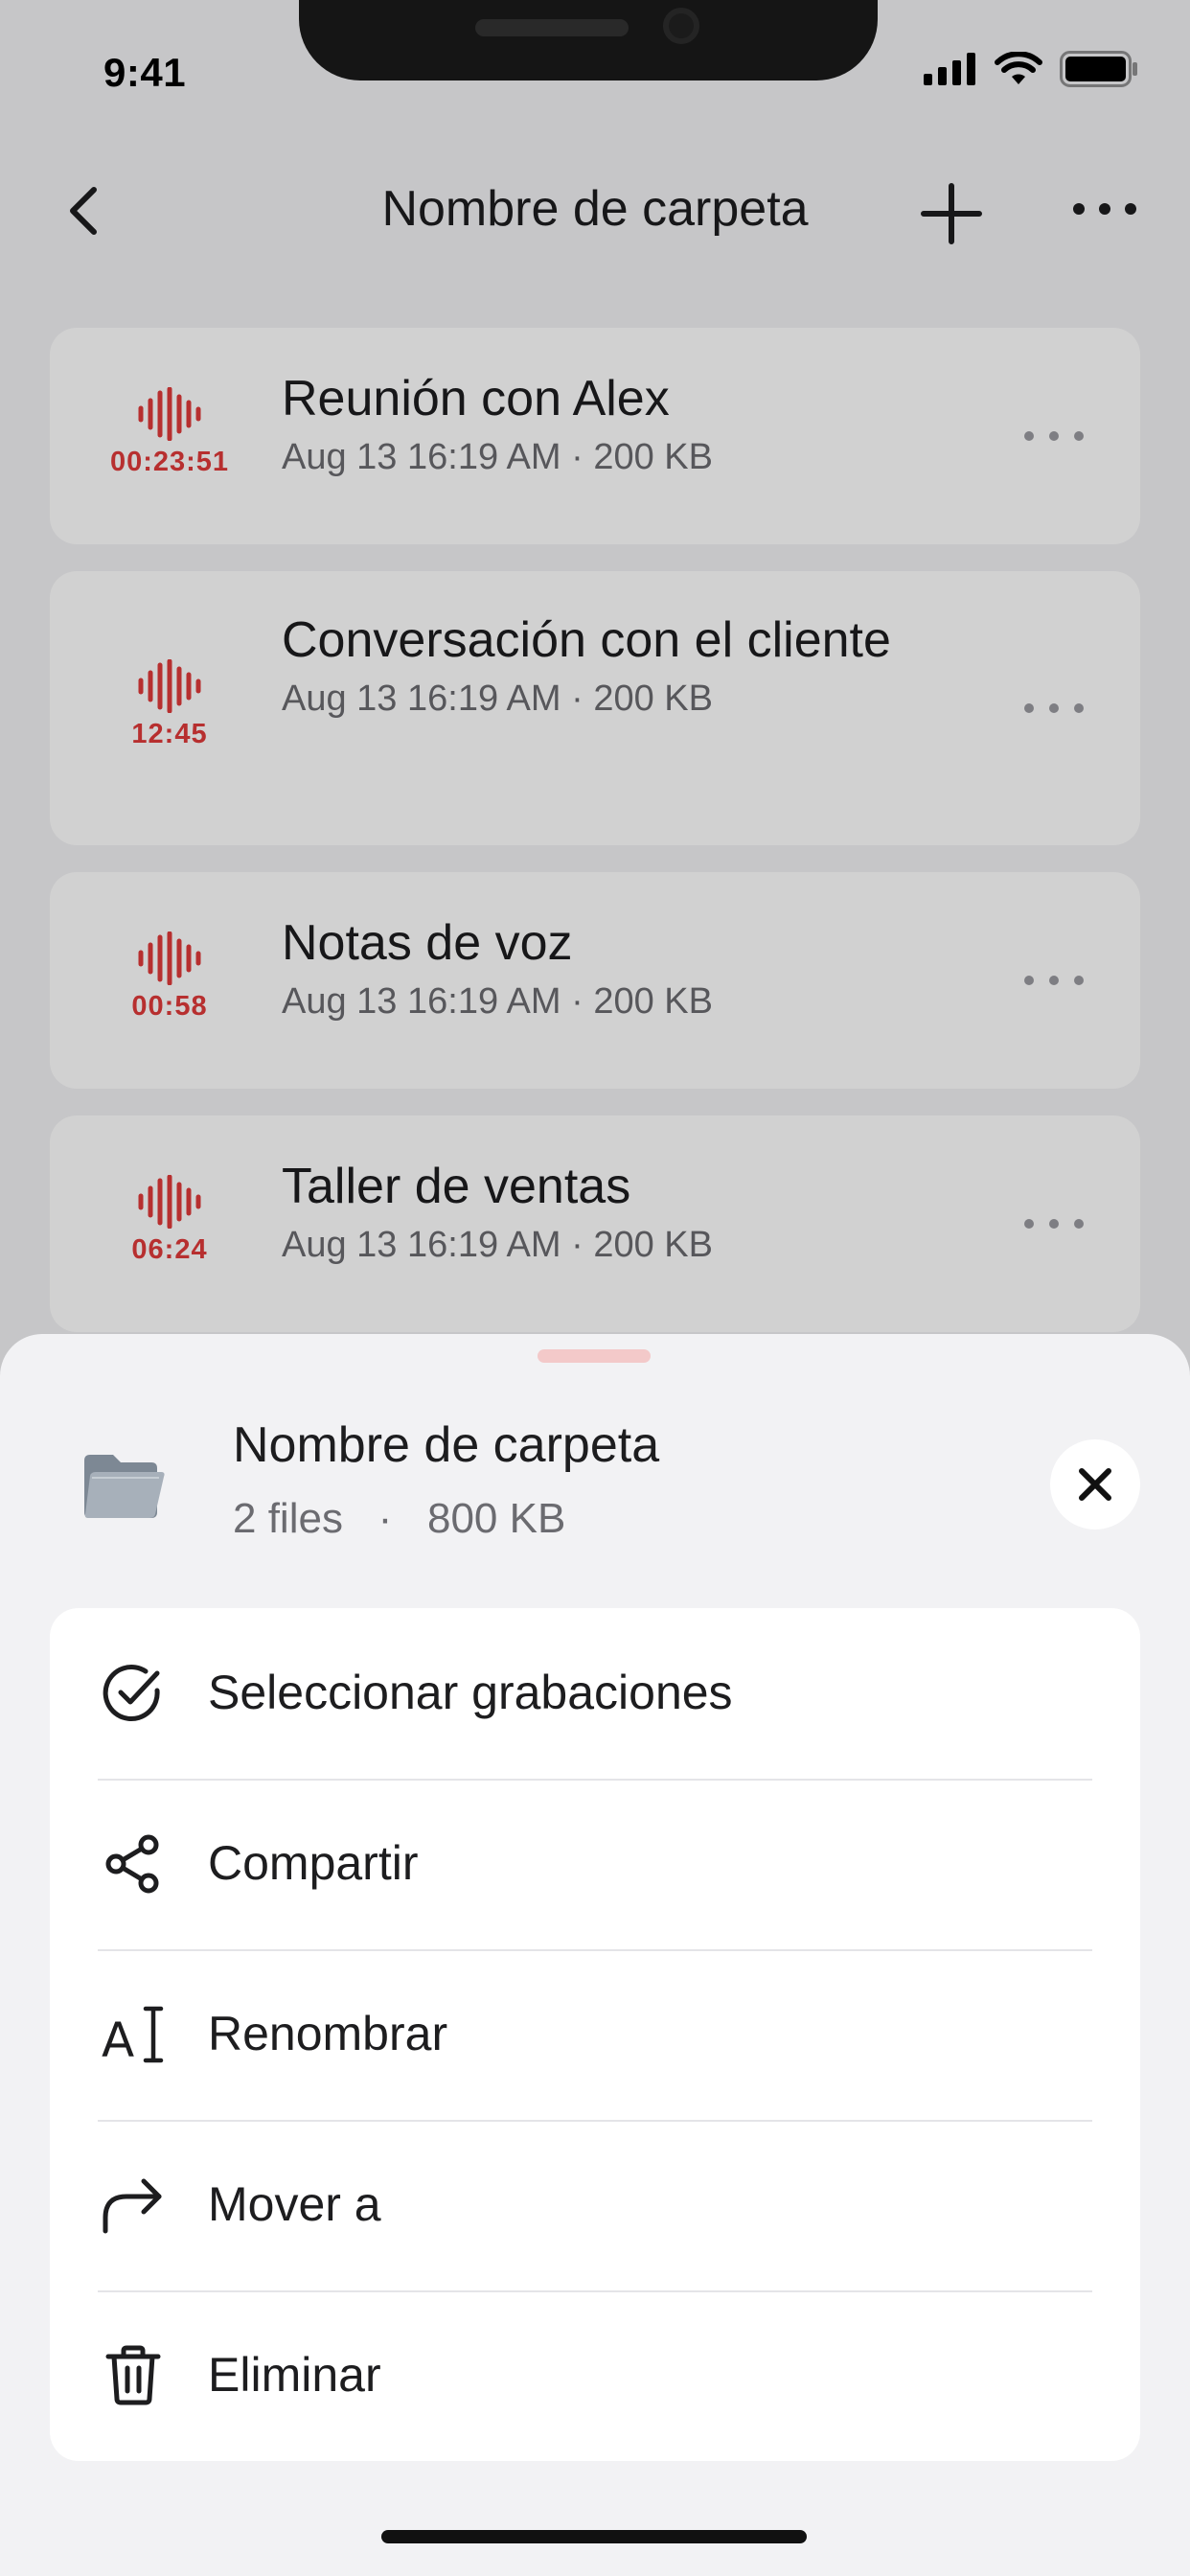  I want to click on recording-title: Taller de ventas, so click(457, 1186).